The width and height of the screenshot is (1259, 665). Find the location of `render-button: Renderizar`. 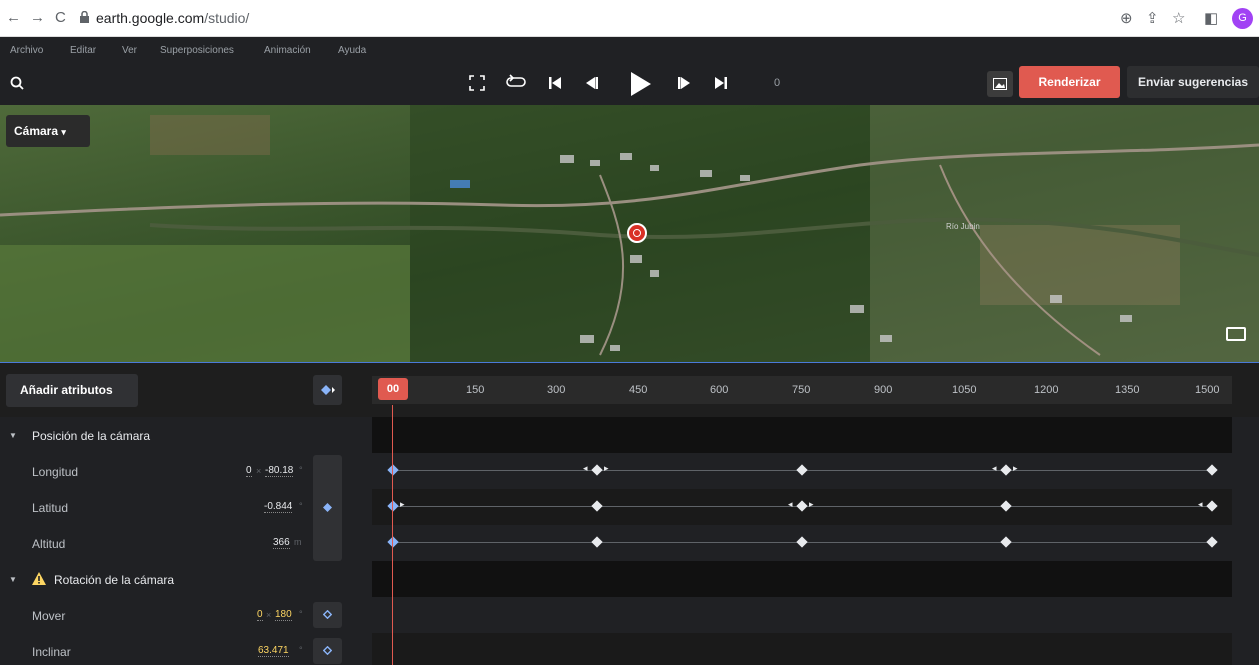

render-button: Renderizar is located at coordinates (1069, 82).